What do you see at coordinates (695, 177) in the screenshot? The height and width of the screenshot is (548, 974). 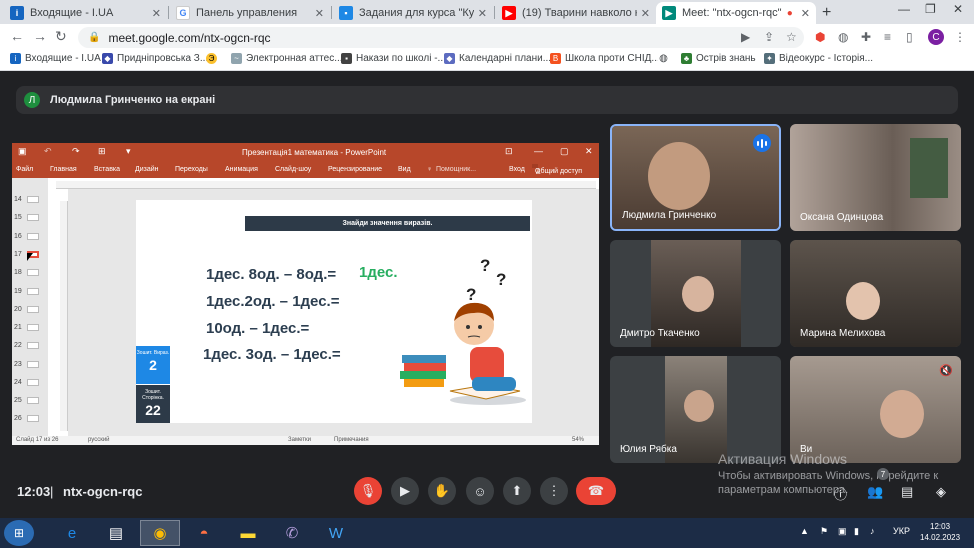 I see `participant-tile: Людмила Гринченко` at bounding box center [695, 177].